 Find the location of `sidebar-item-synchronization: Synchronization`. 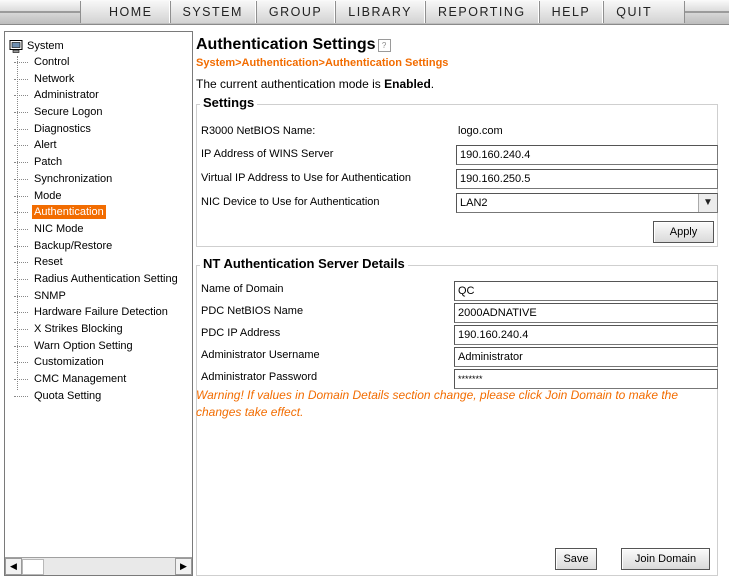

sidebar-item-synchronization: Synchronization is located at coordinates (94, 179).